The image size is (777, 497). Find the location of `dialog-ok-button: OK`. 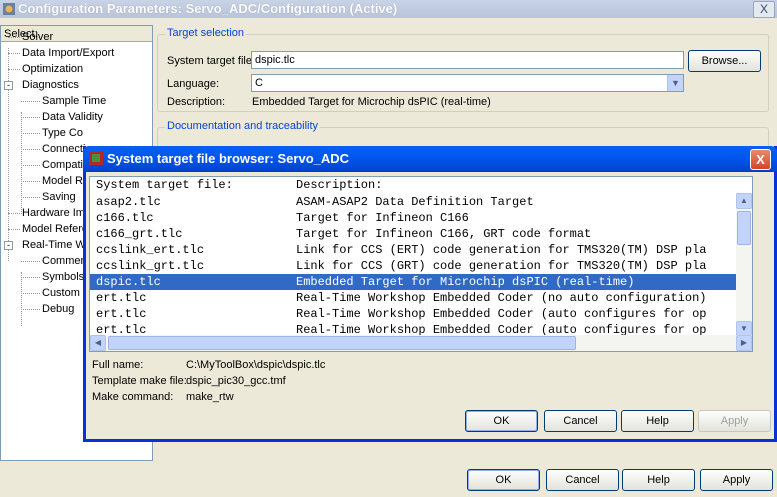

dialog-ok-button: OK is located at coordinates (501, 421).